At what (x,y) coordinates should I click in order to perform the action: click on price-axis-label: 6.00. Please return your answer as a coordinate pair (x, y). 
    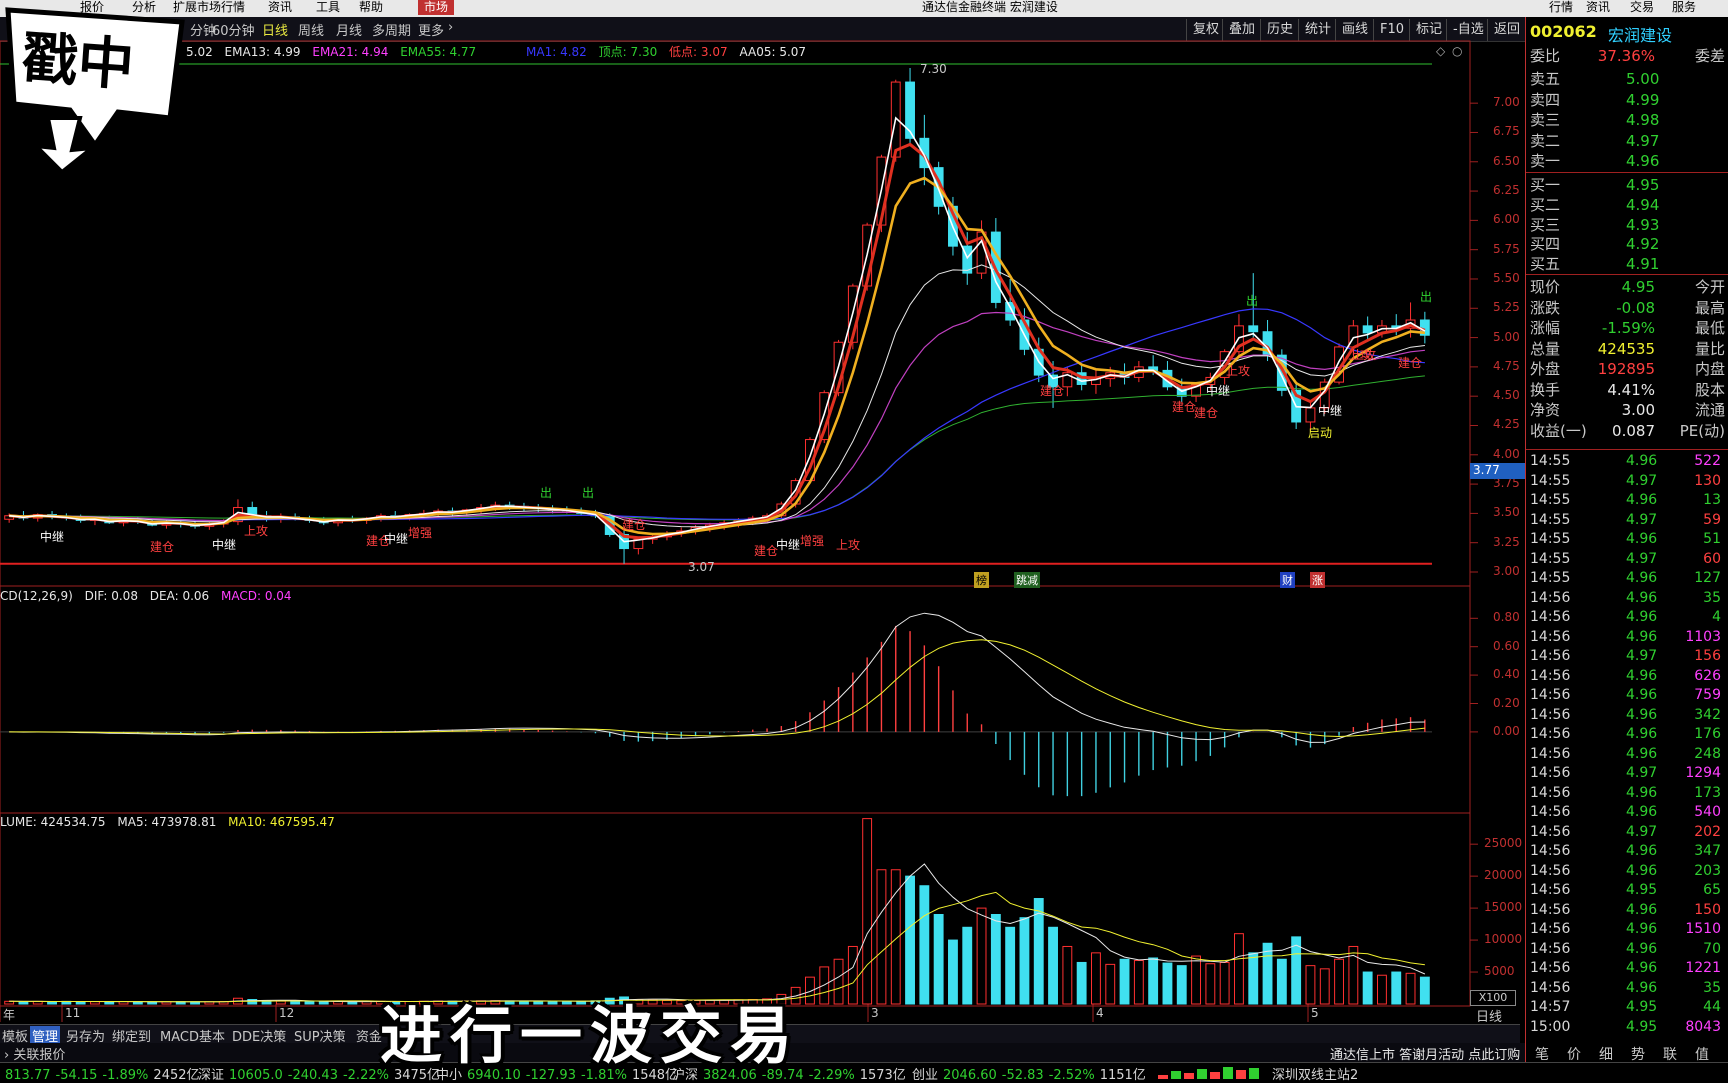
    Looking at the image, I should click on (1506, 219).